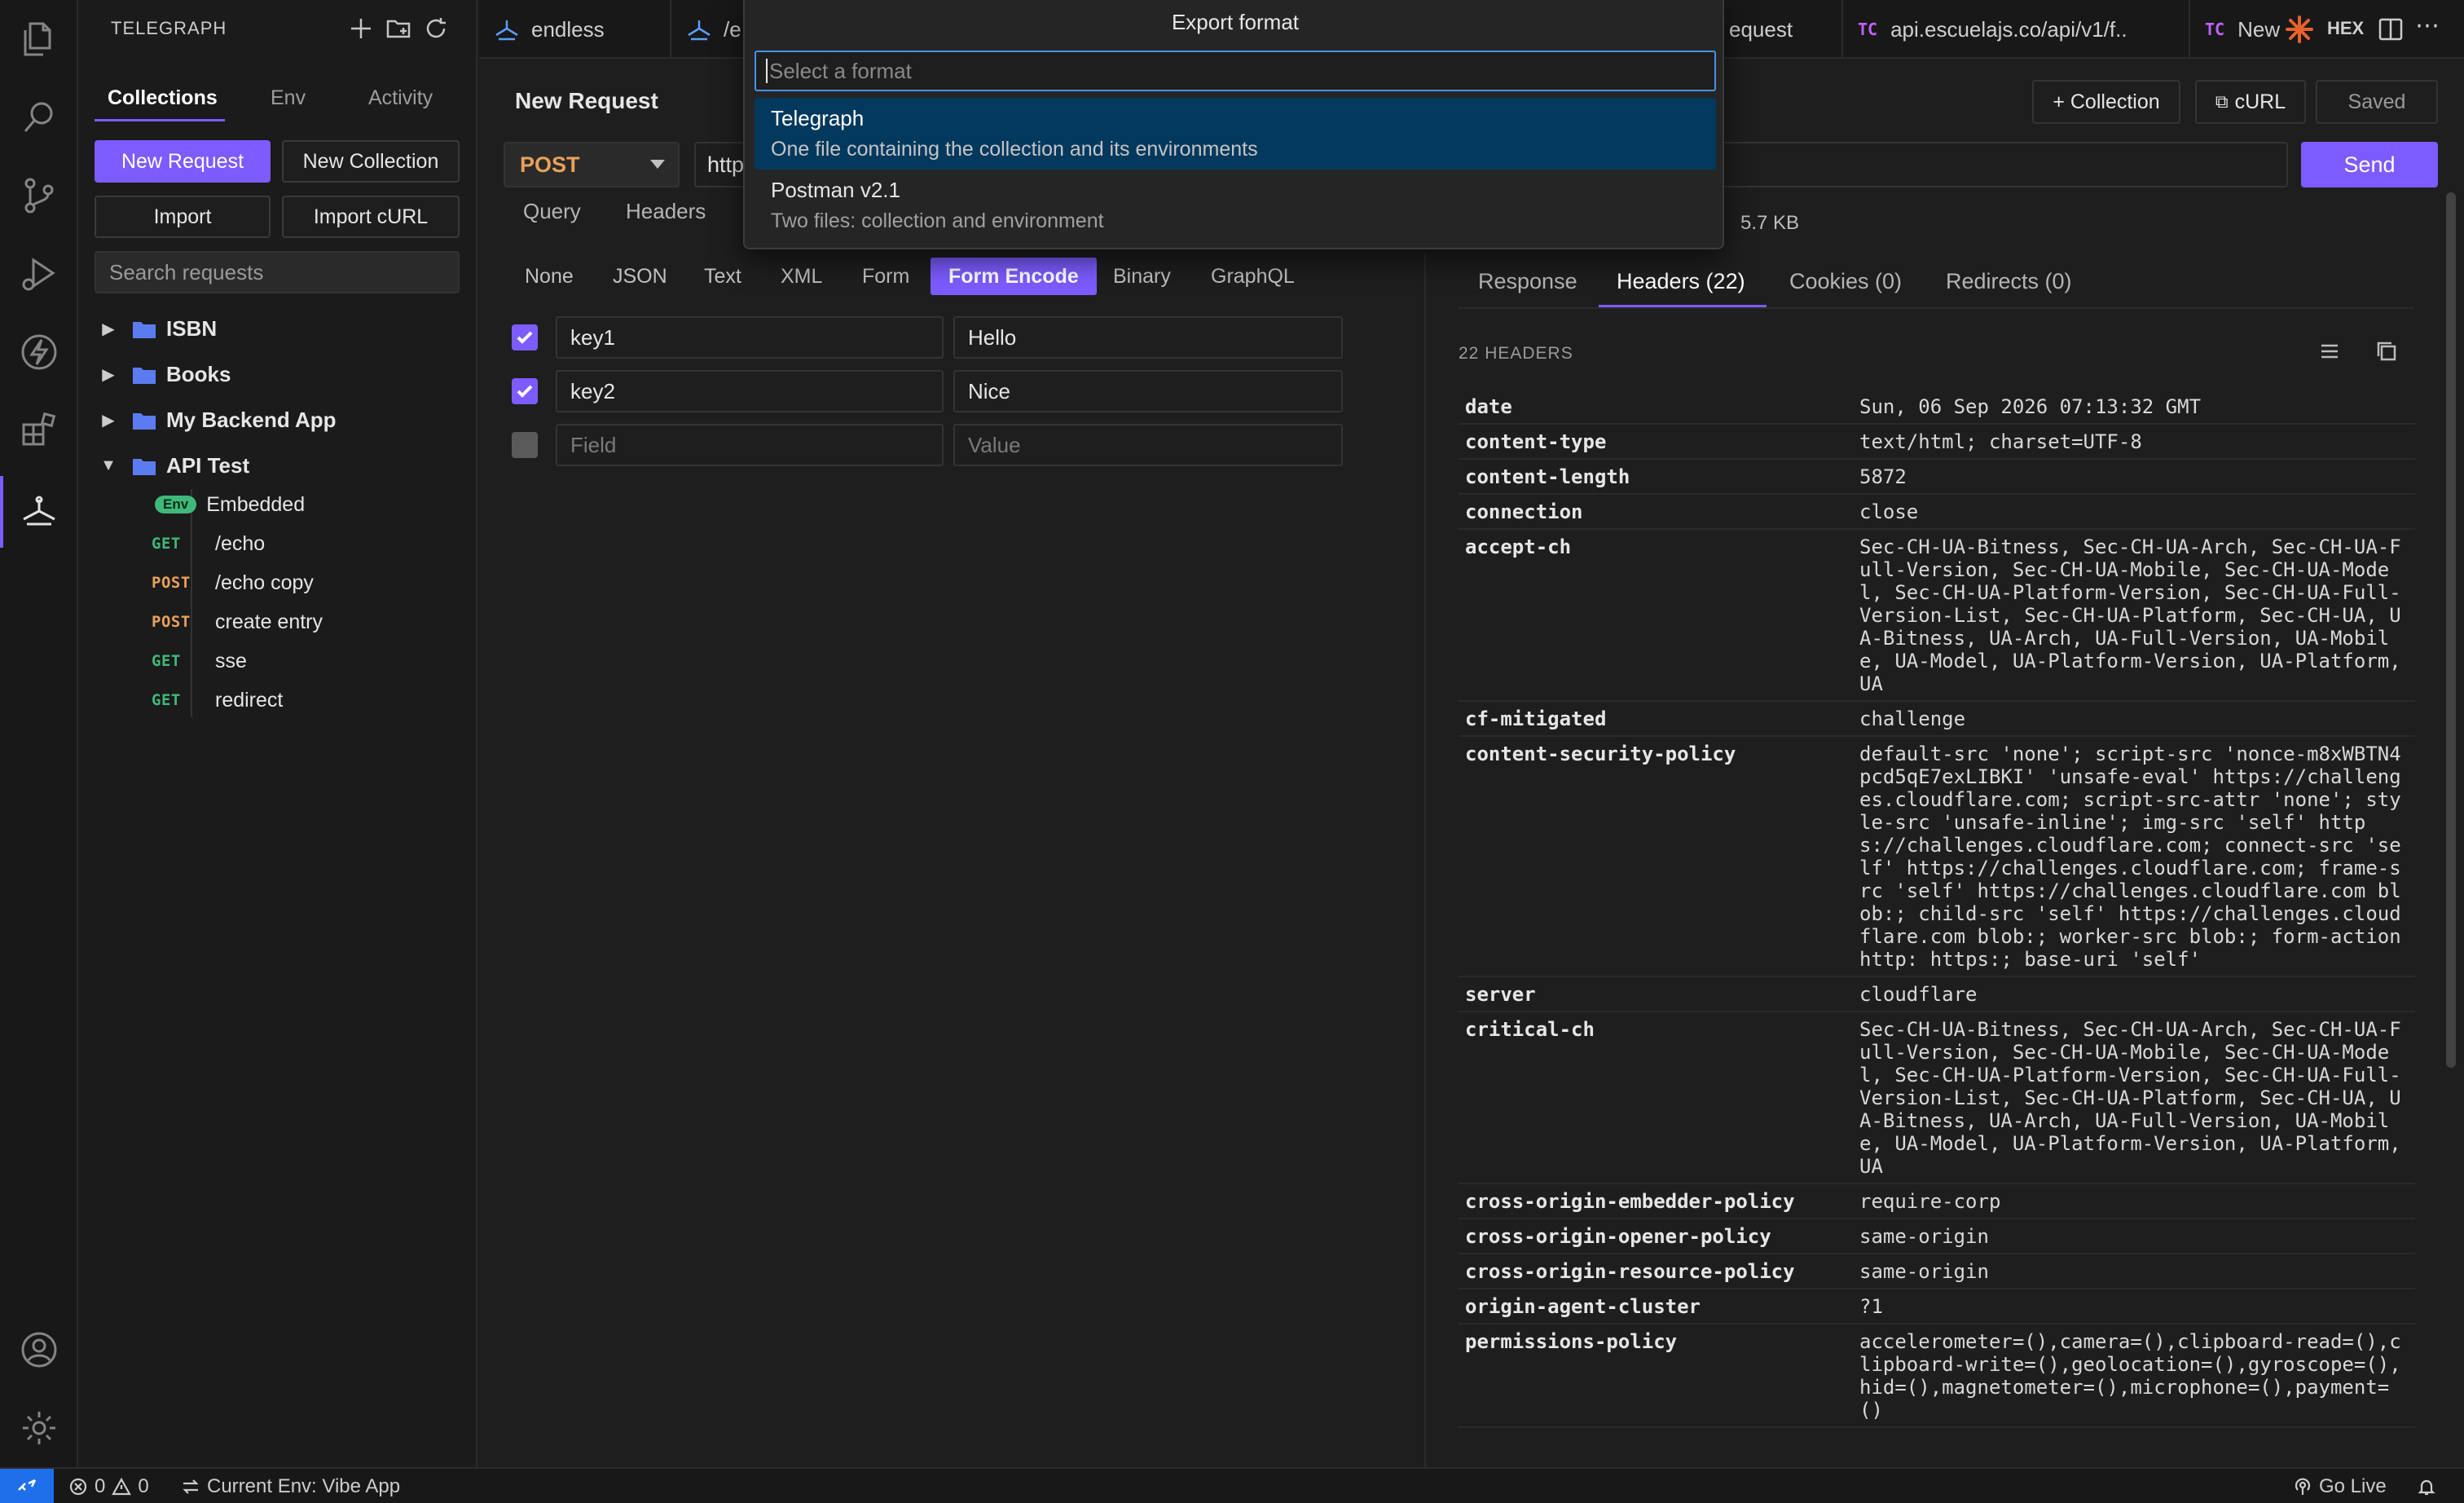  Describe the element at coordinates (39, 39) in the screenshot. I see `explorer-icon` at that location.